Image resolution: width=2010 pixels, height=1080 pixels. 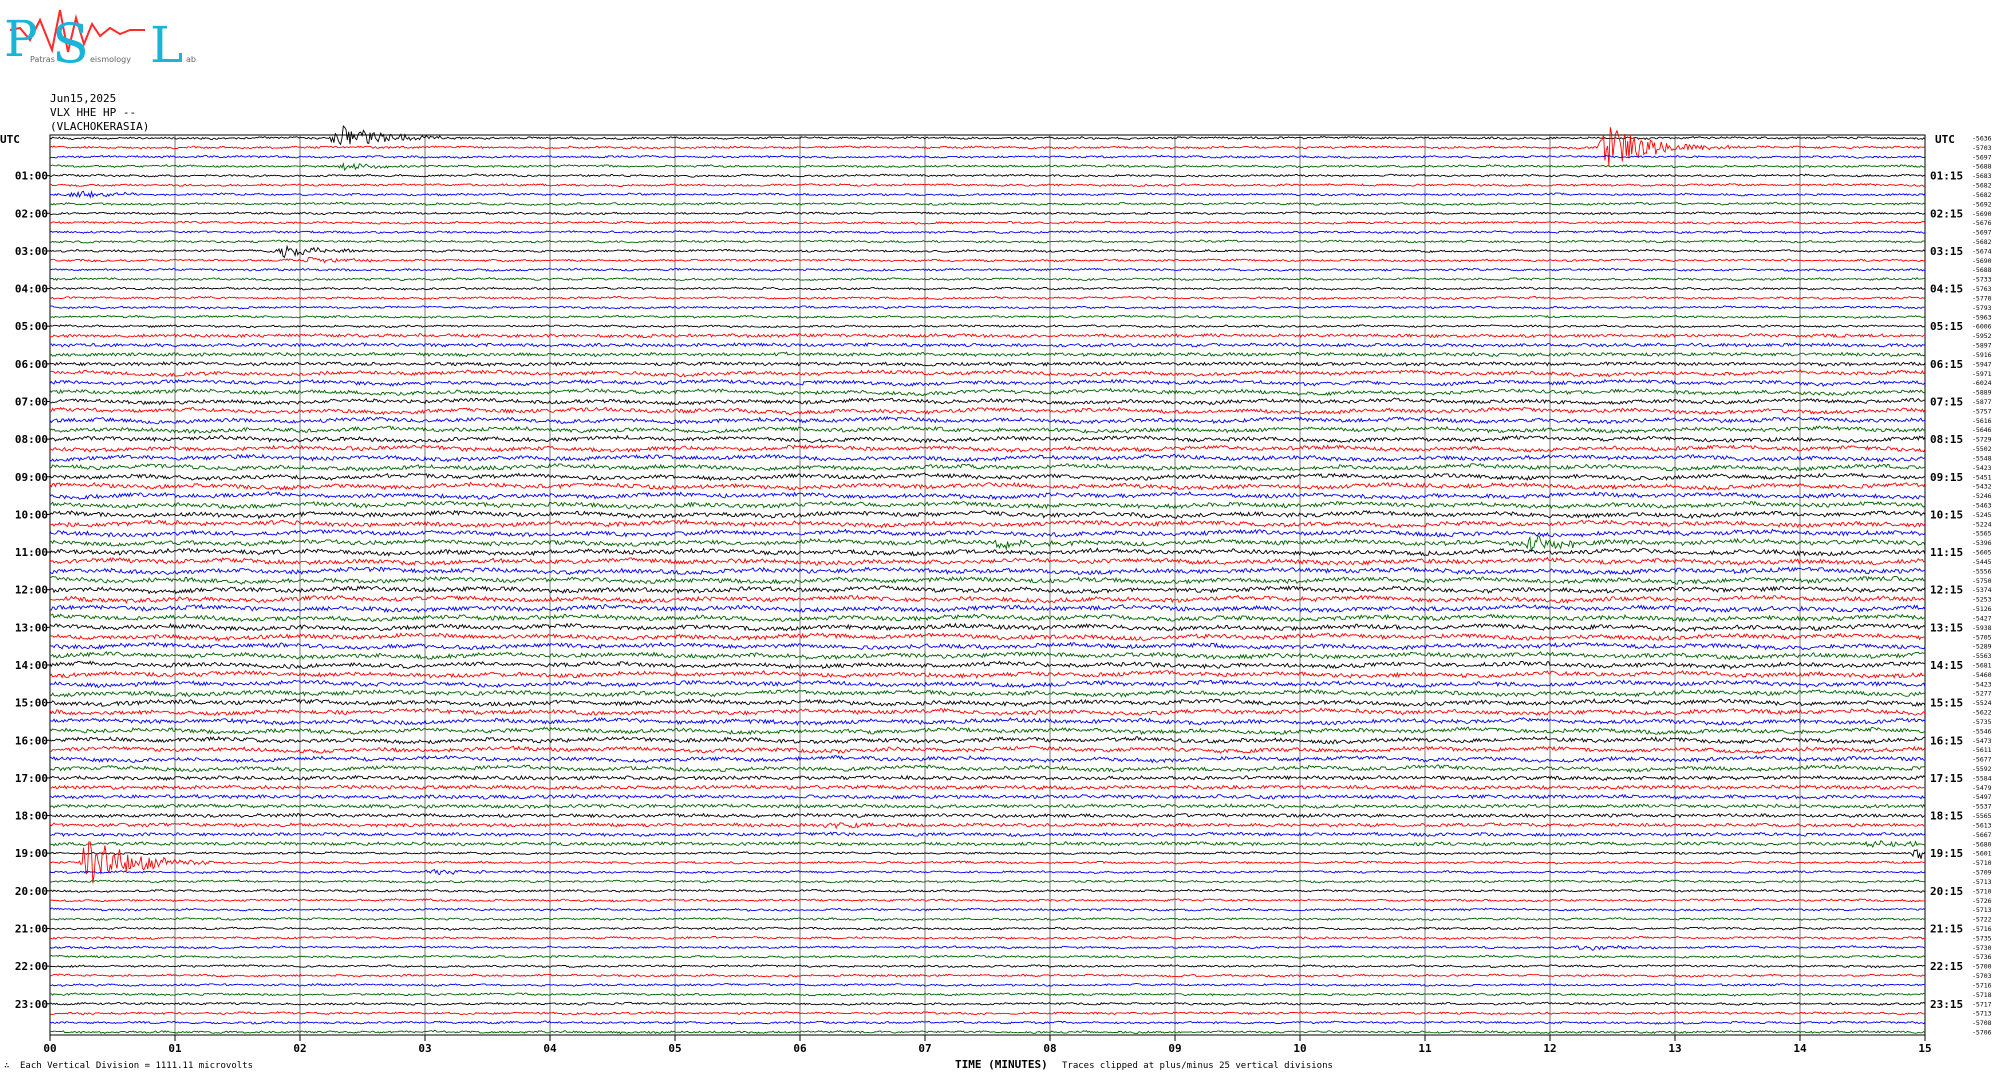 I want to click on hour-label-left: 14:00, so click(x=31, y=665).